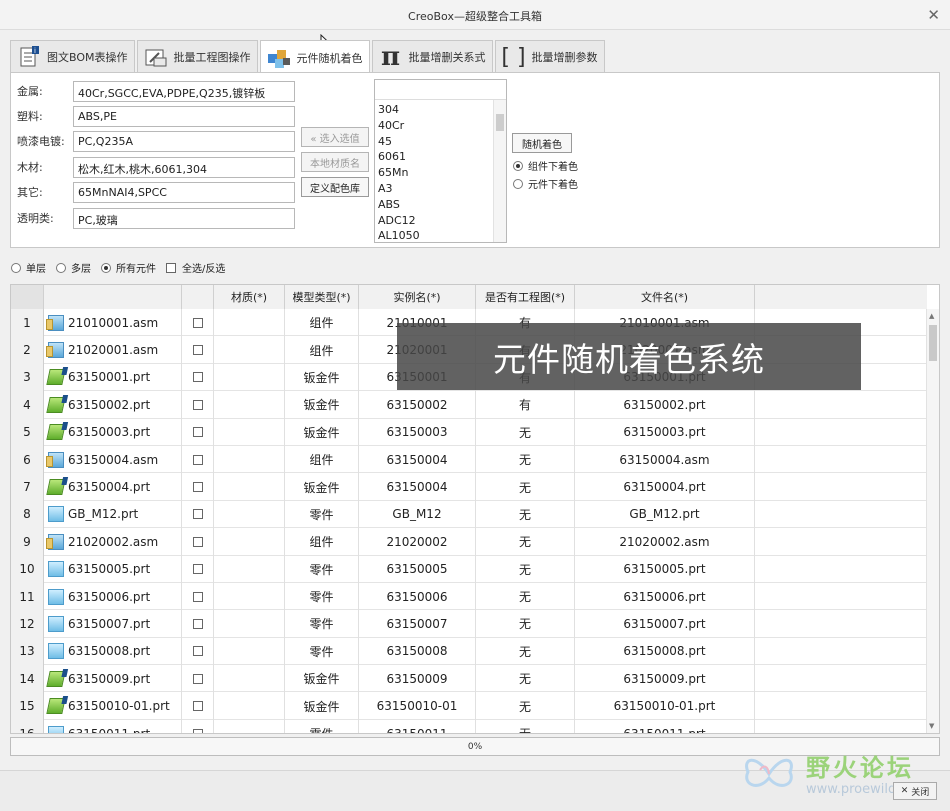 The image size is (950, 811). Describe the element at coordinates (434, 221) in the screenshot. I see `listbox-item: ADC12` at that location.